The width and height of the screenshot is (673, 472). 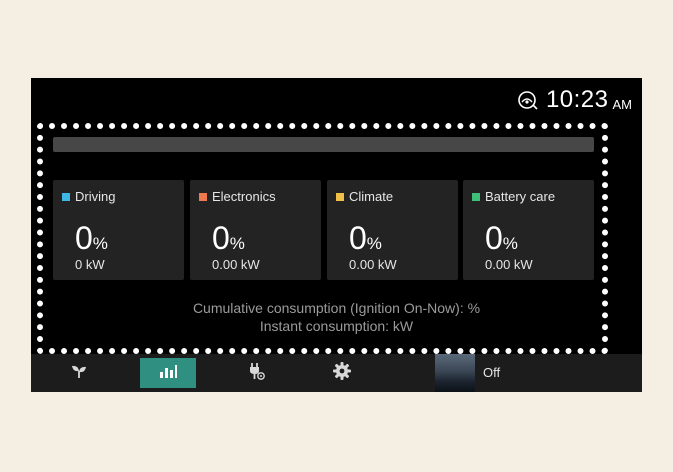 What do you see at coordinates (90, 264) in the screenshot?
I see `card-power: 0 kW` at bounding box center [90, 264].